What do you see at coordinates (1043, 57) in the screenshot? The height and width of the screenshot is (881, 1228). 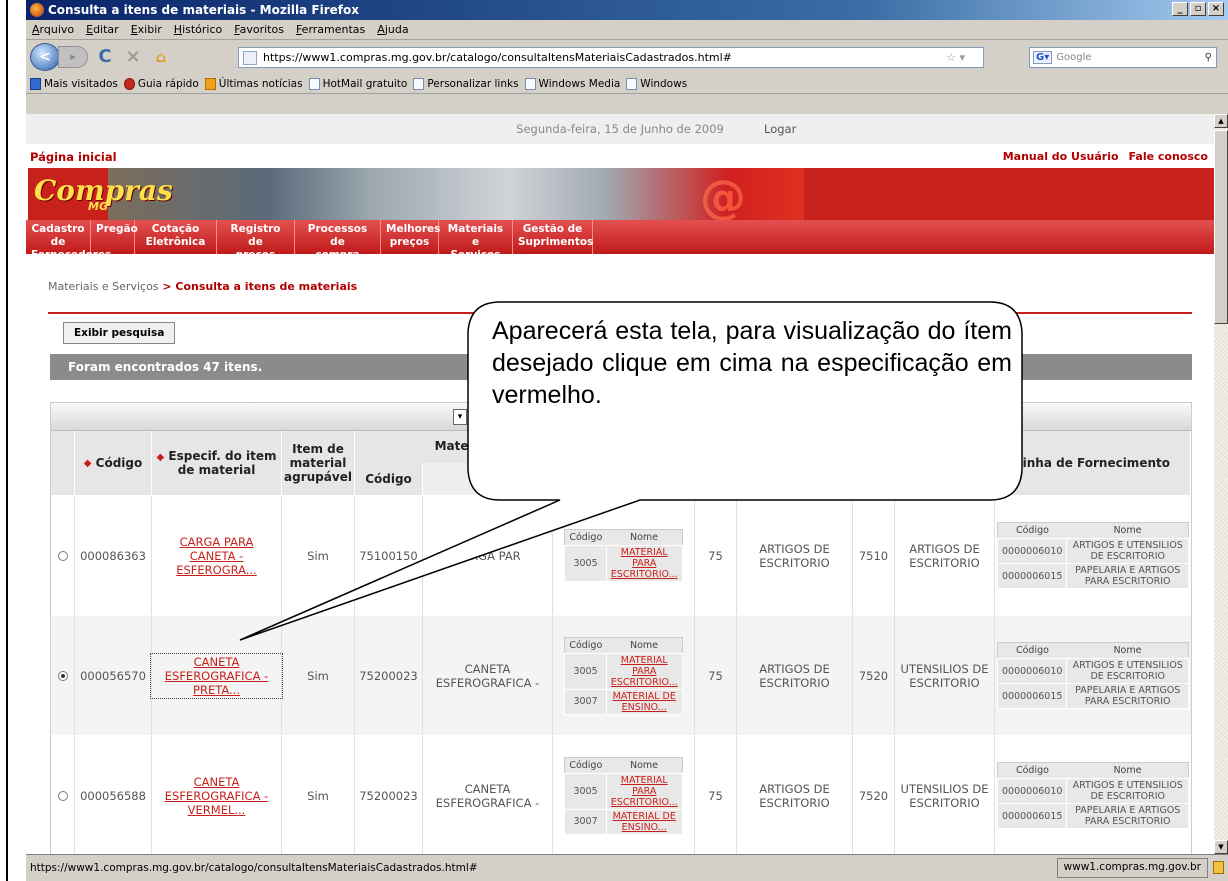 I see `google-icon: G▾` at bounding box center [1043, 57].